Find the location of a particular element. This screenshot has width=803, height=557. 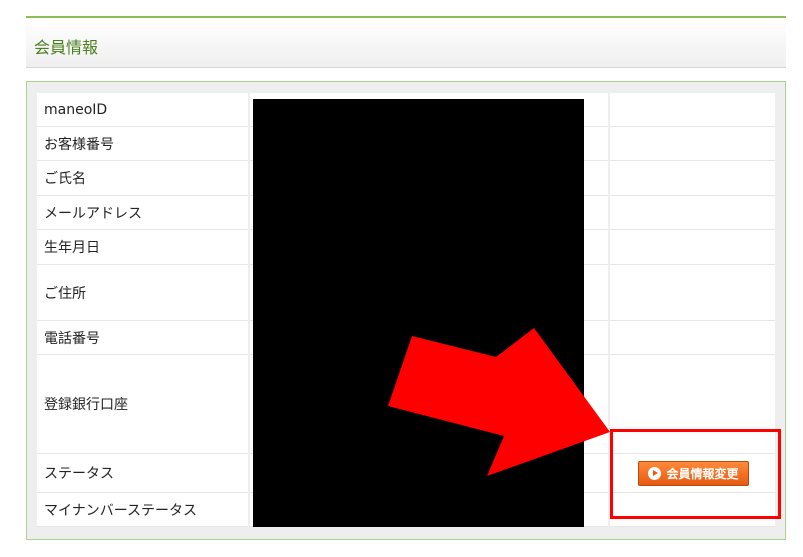

section-header: 会員情報 is located at coordinates (406, 42).